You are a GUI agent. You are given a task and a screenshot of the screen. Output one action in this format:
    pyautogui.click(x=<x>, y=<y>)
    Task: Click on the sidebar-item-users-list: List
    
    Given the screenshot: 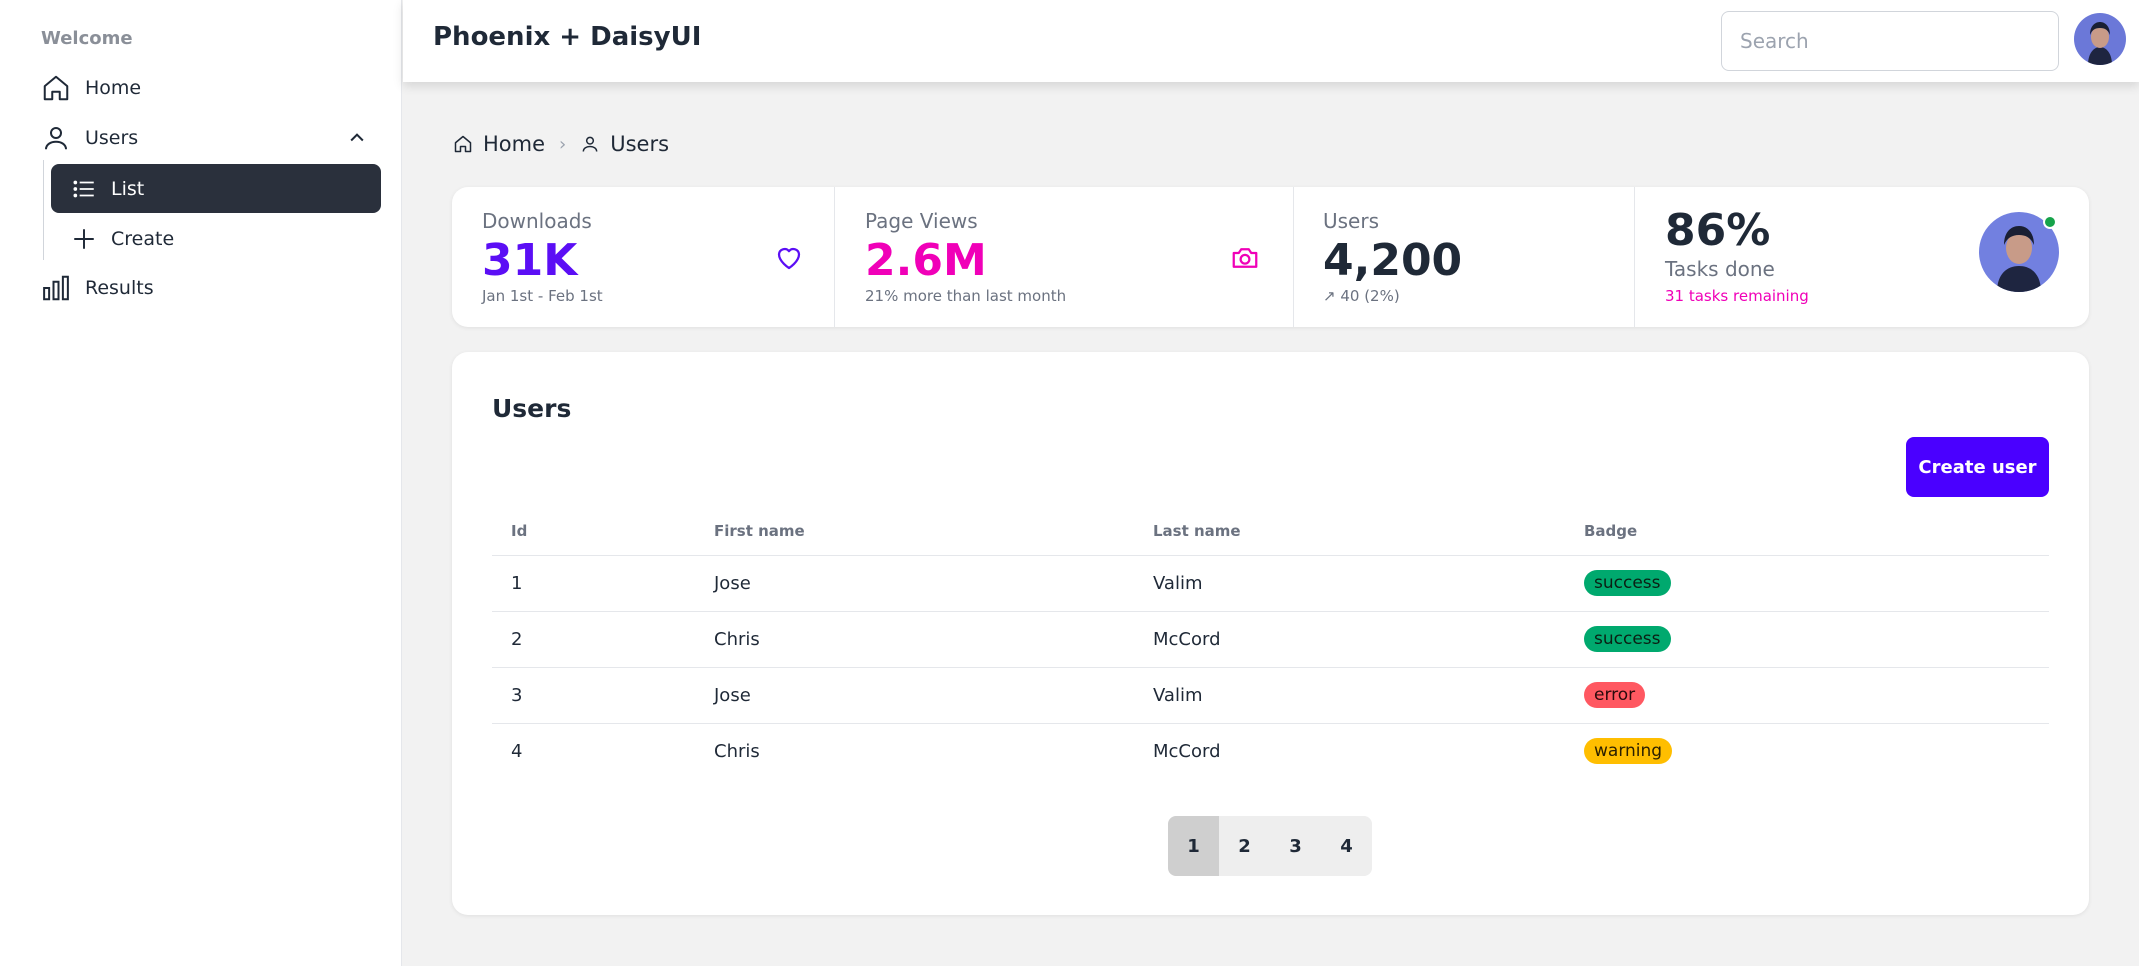 What is the action you would take?
    pyautogui.click(x=216, y=188)
    